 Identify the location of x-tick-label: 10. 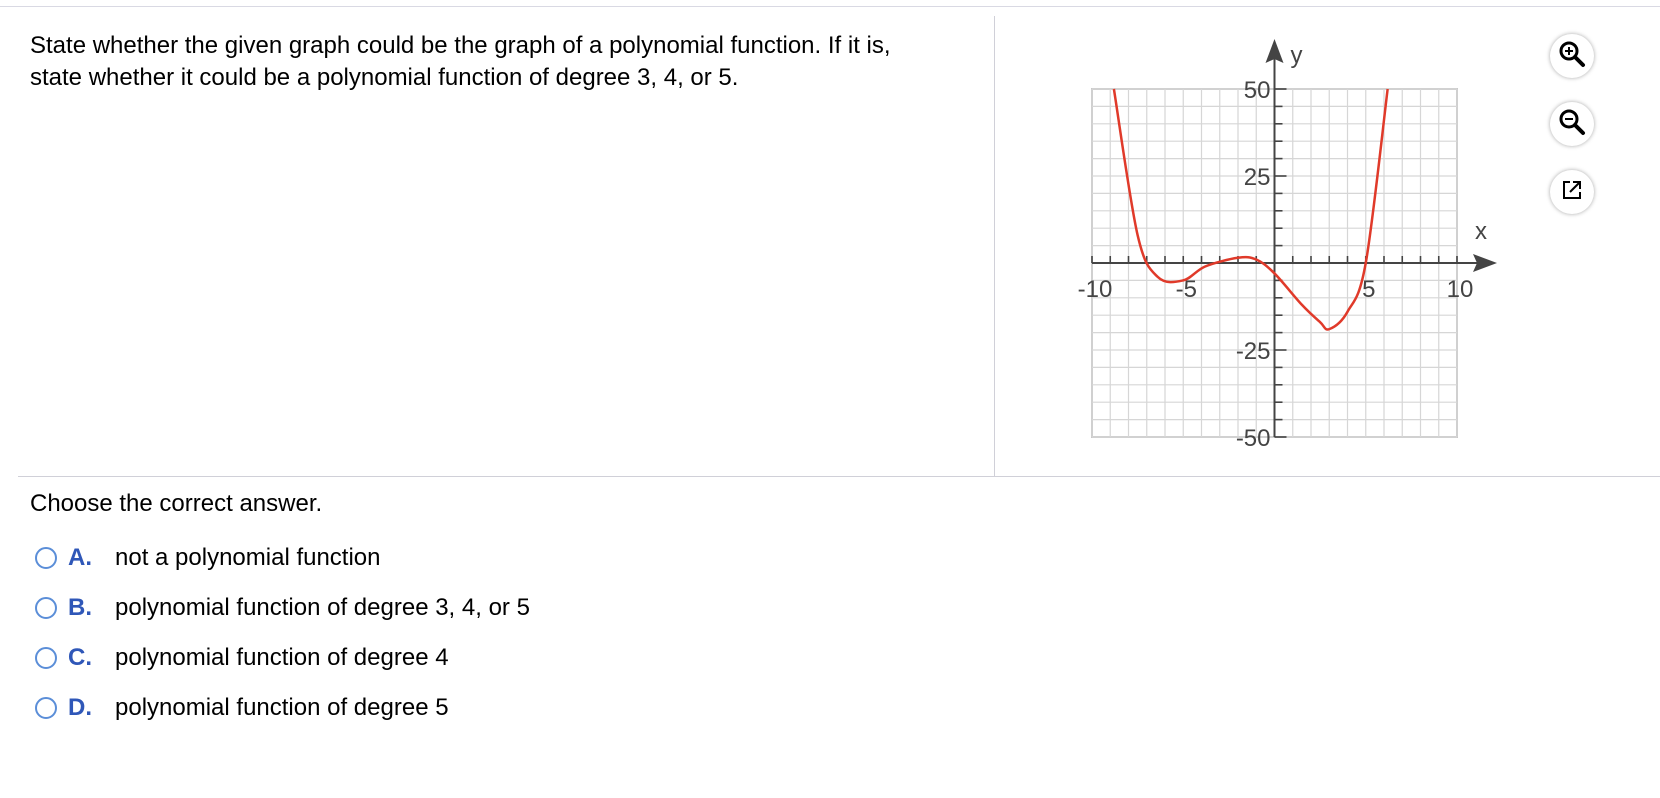
(1460, 289).